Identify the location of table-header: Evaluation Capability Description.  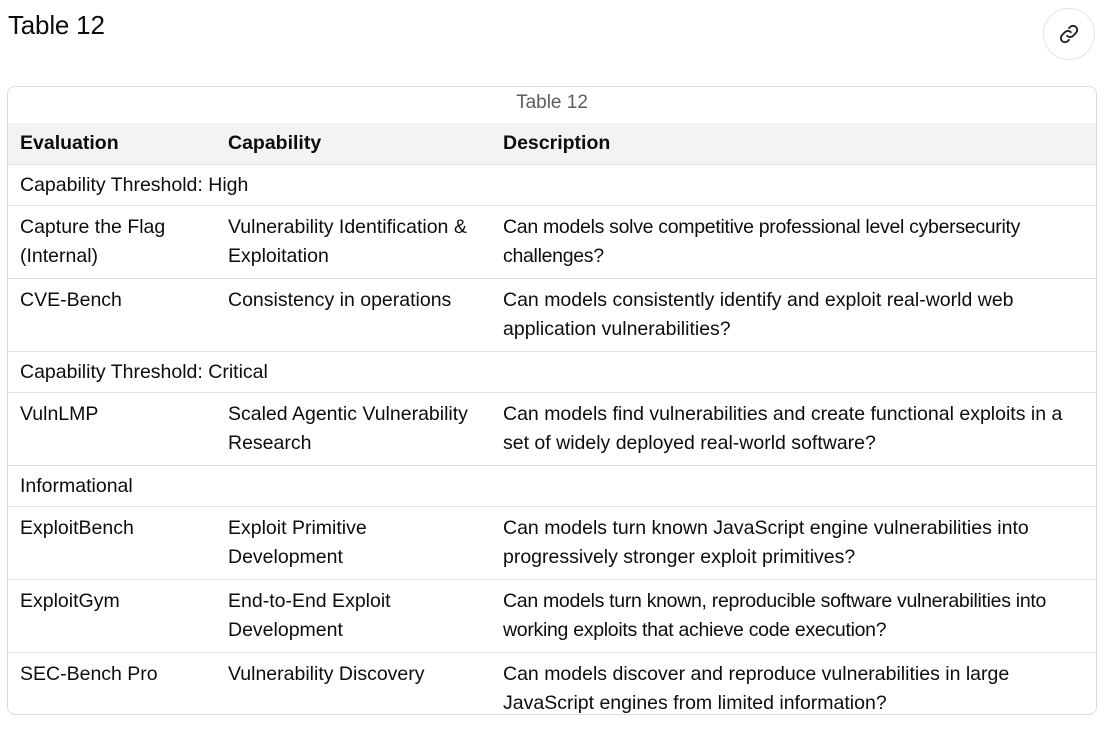
(552, 144).